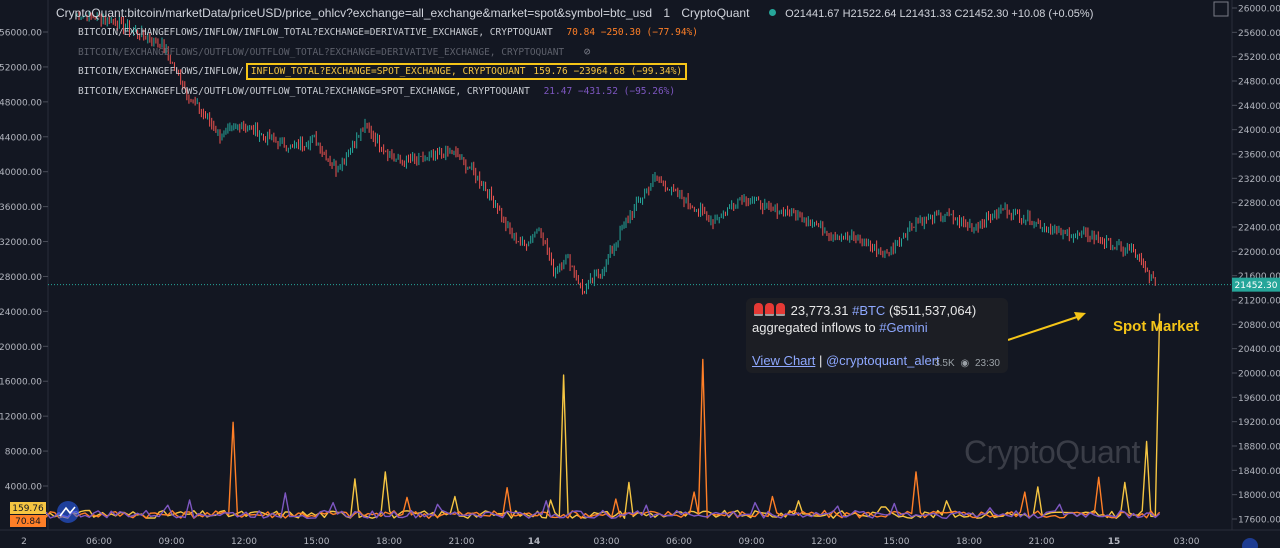 The image size is (1280, 548). I want to click on right-axis-tick-label: 26000.00, so click(1259, 10).